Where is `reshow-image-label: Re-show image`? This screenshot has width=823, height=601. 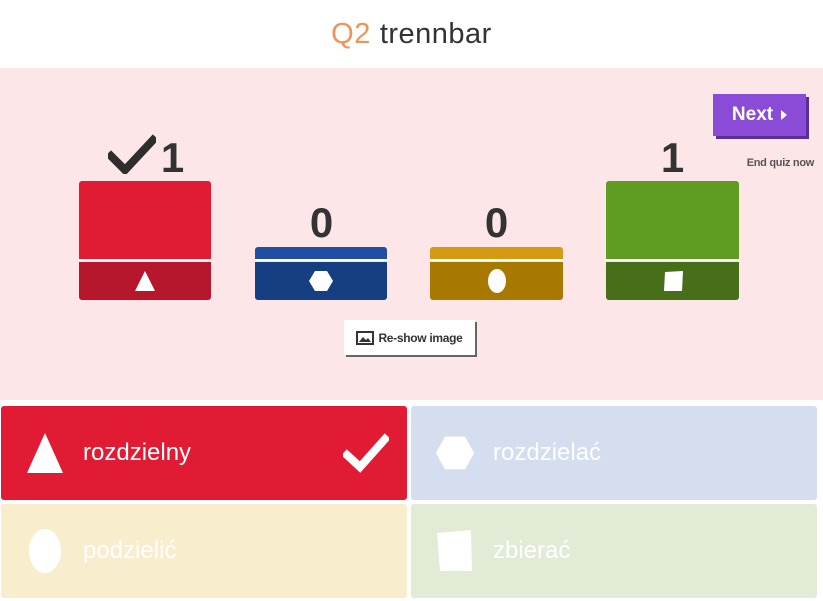 reshow-image-label: Re-show image is located at coordinates (420, 337).